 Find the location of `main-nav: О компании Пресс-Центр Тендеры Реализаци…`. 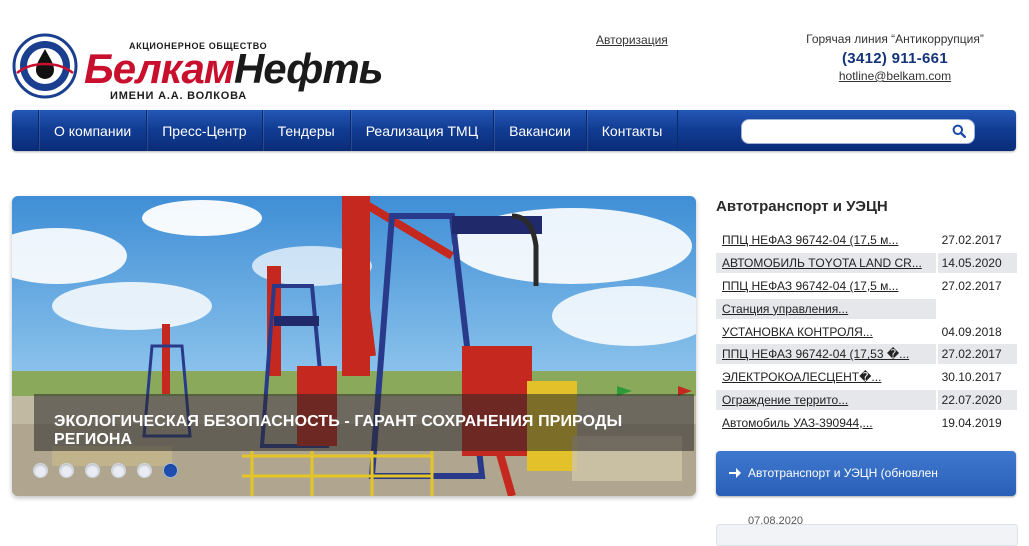

main-nav: О компании Пресс-Центр Тендеры Реализаци… is located at coordinates (514, 130).